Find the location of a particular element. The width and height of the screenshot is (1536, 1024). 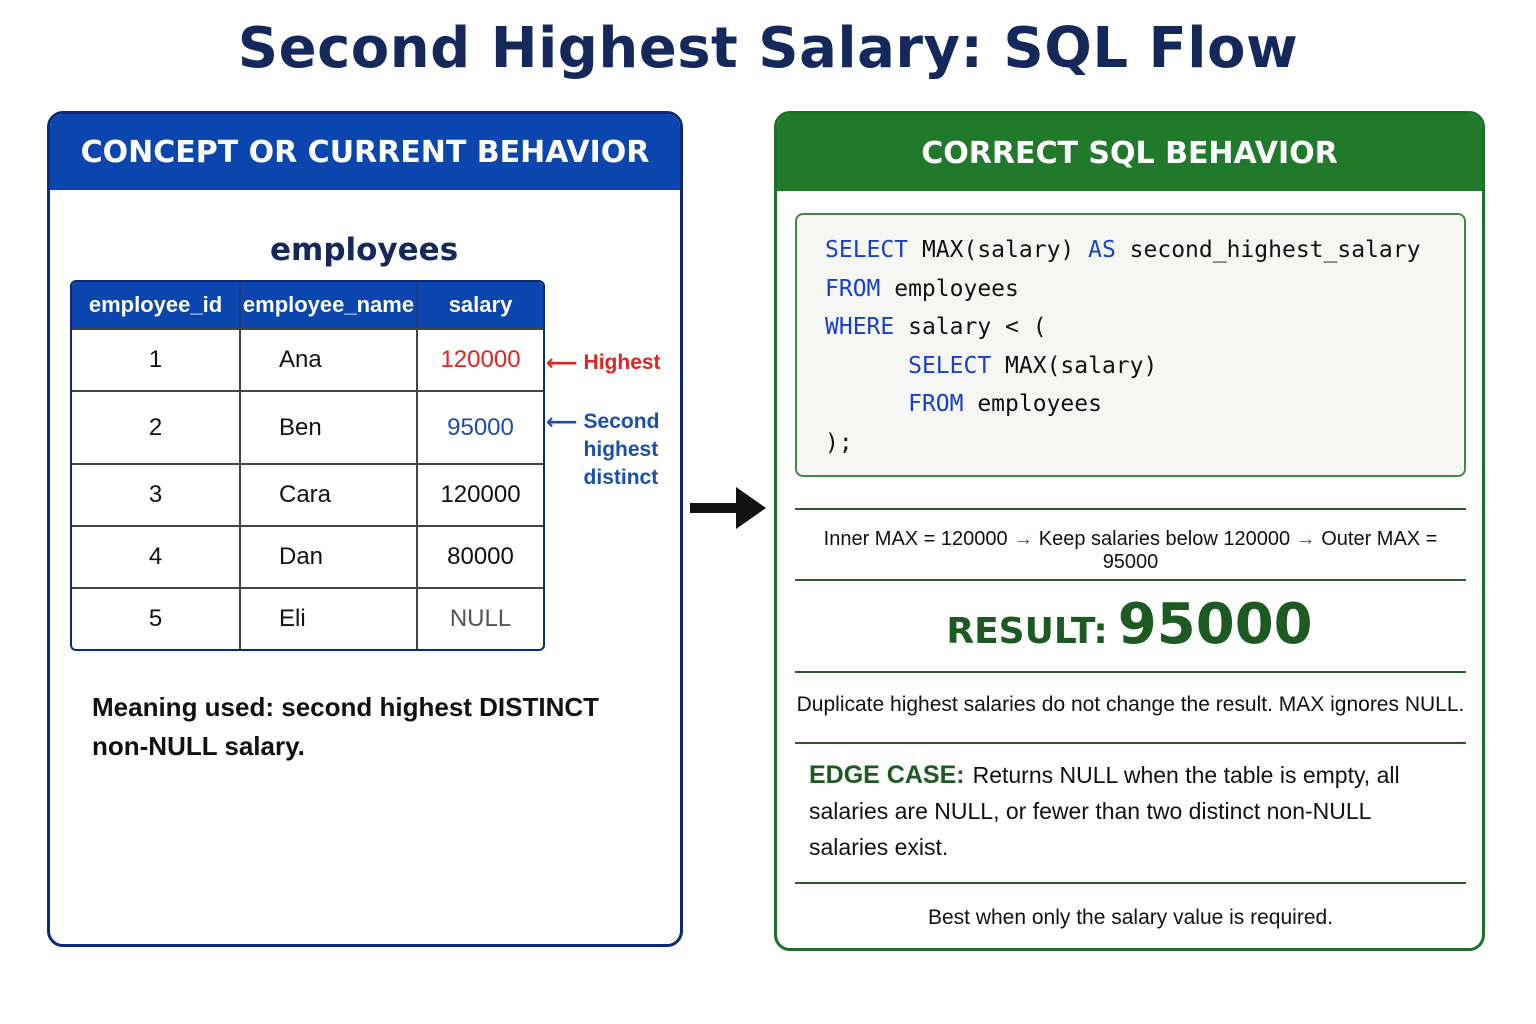

second-highest-annotation: ⟵ Second highest distinct is located at coordinates (602, 450).